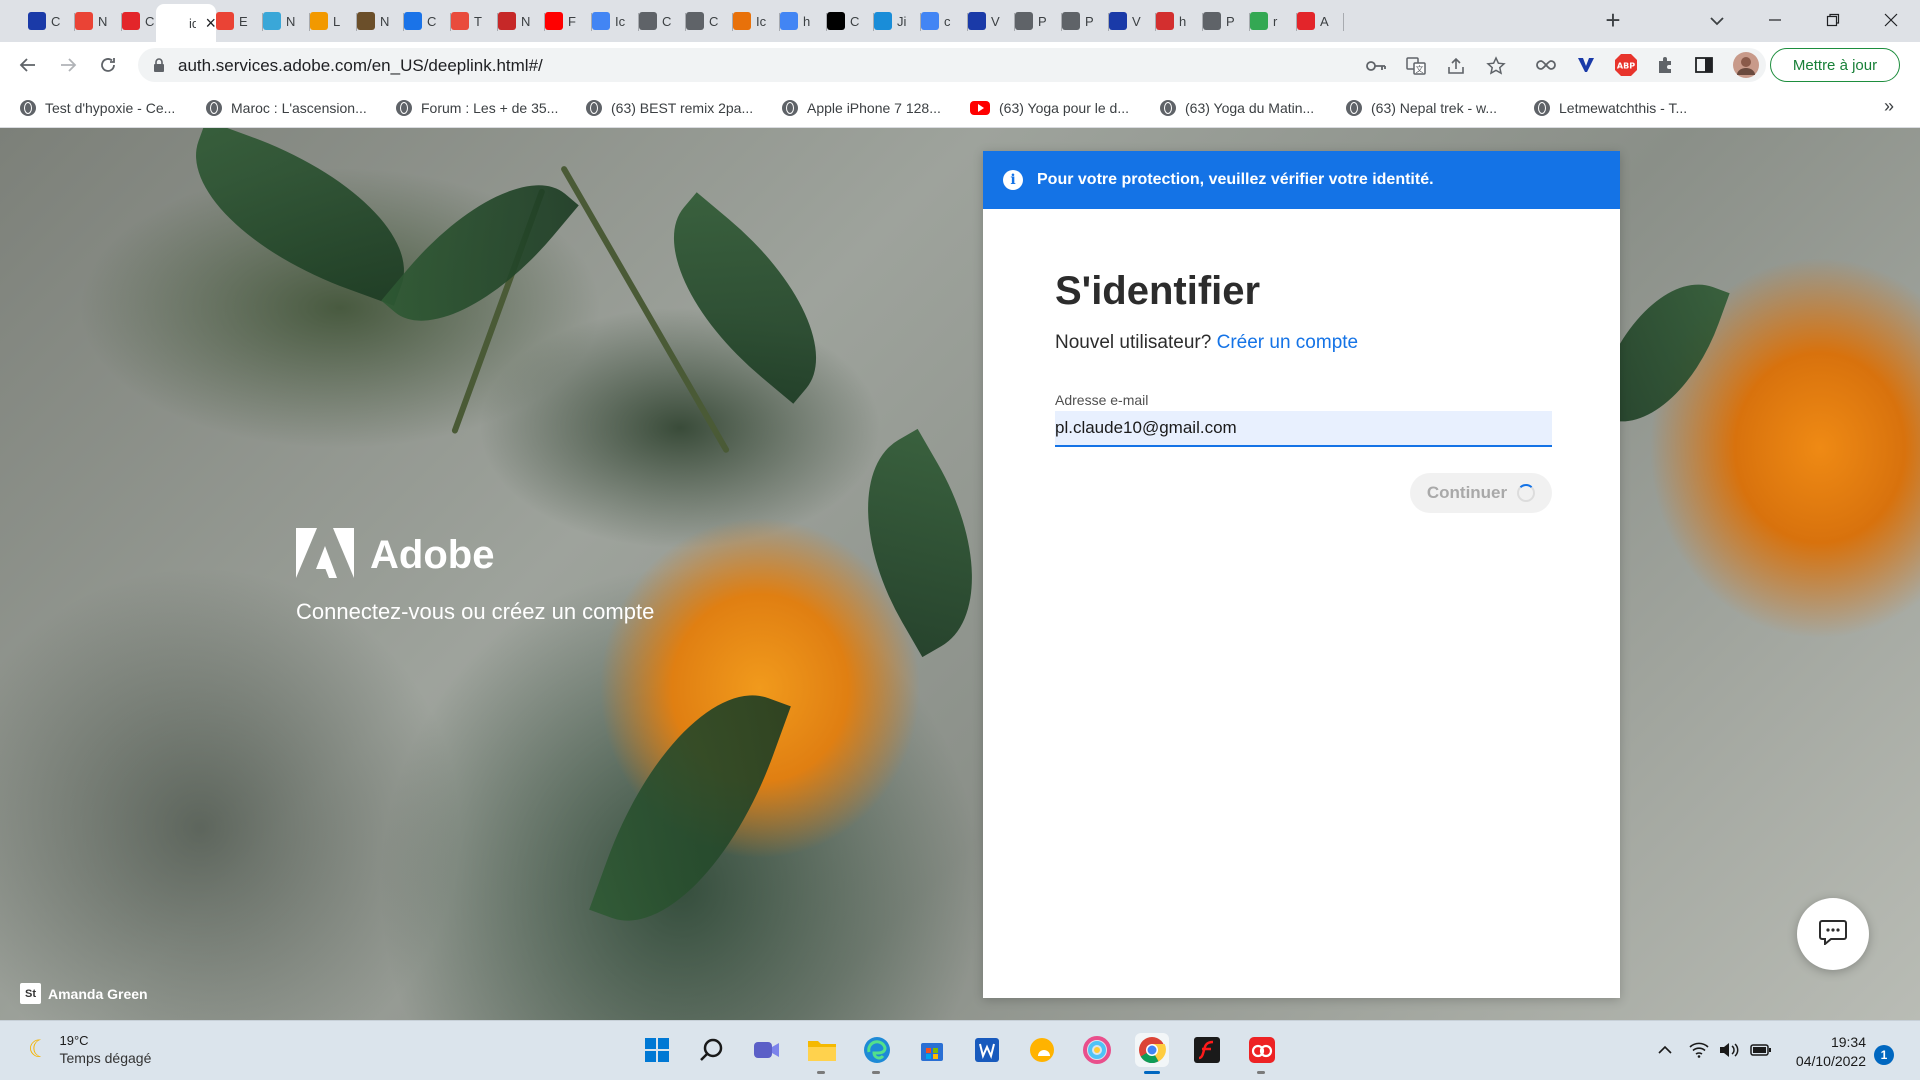 The image size is (1920, 1080). Describe the element at coordinates (1775, 20) in the screenshot. I see `minimize-icon` at that location.